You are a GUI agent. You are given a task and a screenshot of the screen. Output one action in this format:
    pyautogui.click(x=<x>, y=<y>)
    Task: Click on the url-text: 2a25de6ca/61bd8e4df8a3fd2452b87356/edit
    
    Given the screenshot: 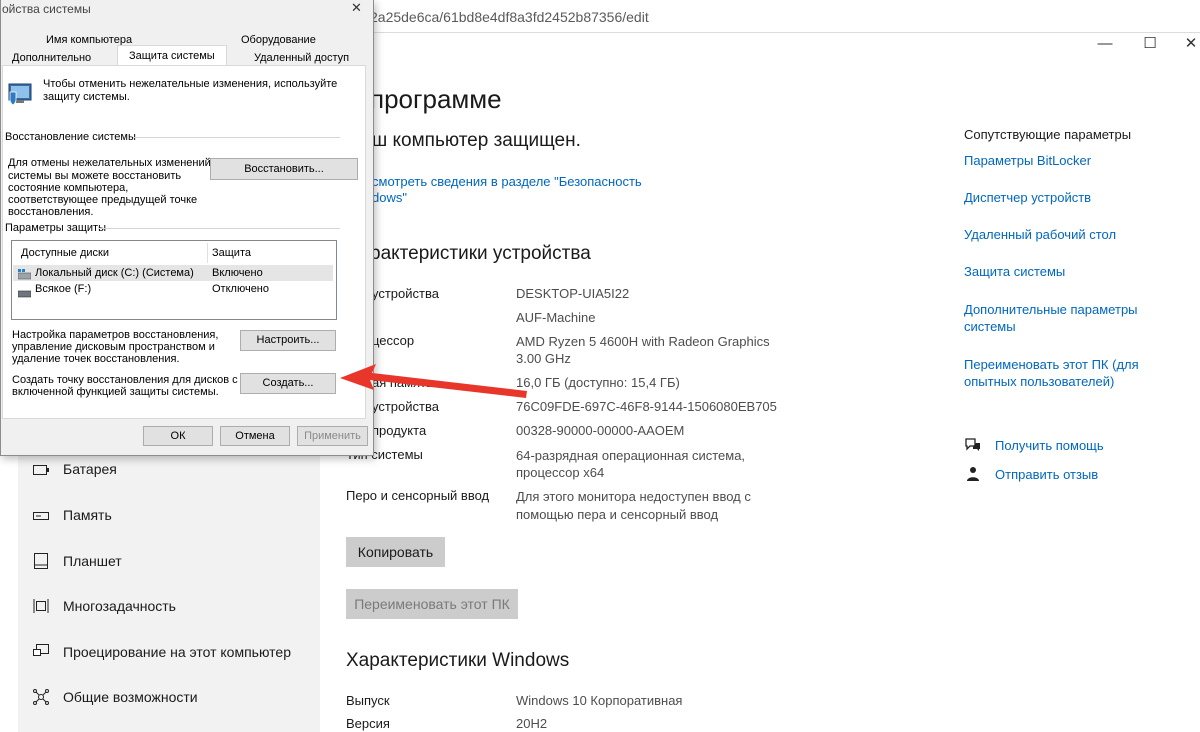 What is the action you would take?
    pyautogui.click(x=509, y=17)
    